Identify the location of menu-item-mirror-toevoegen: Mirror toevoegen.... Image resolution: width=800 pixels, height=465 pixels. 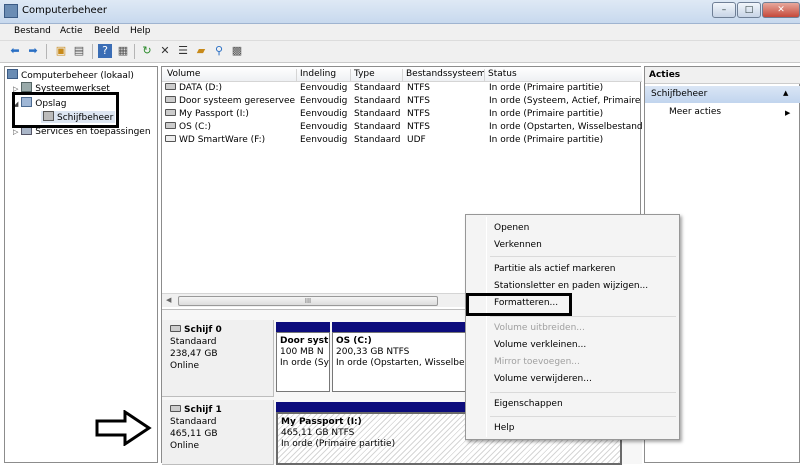
(537, 362).